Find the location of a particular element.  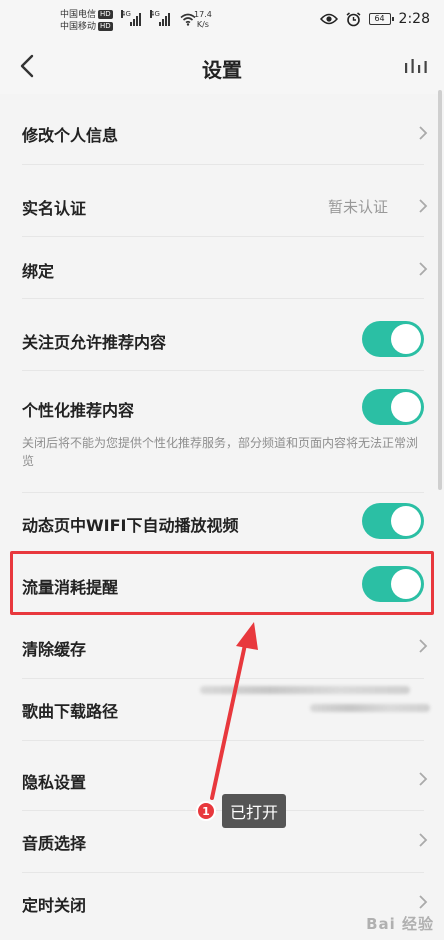

setting-label: 流量消耗提醒 is located at coordinates (70, 587).